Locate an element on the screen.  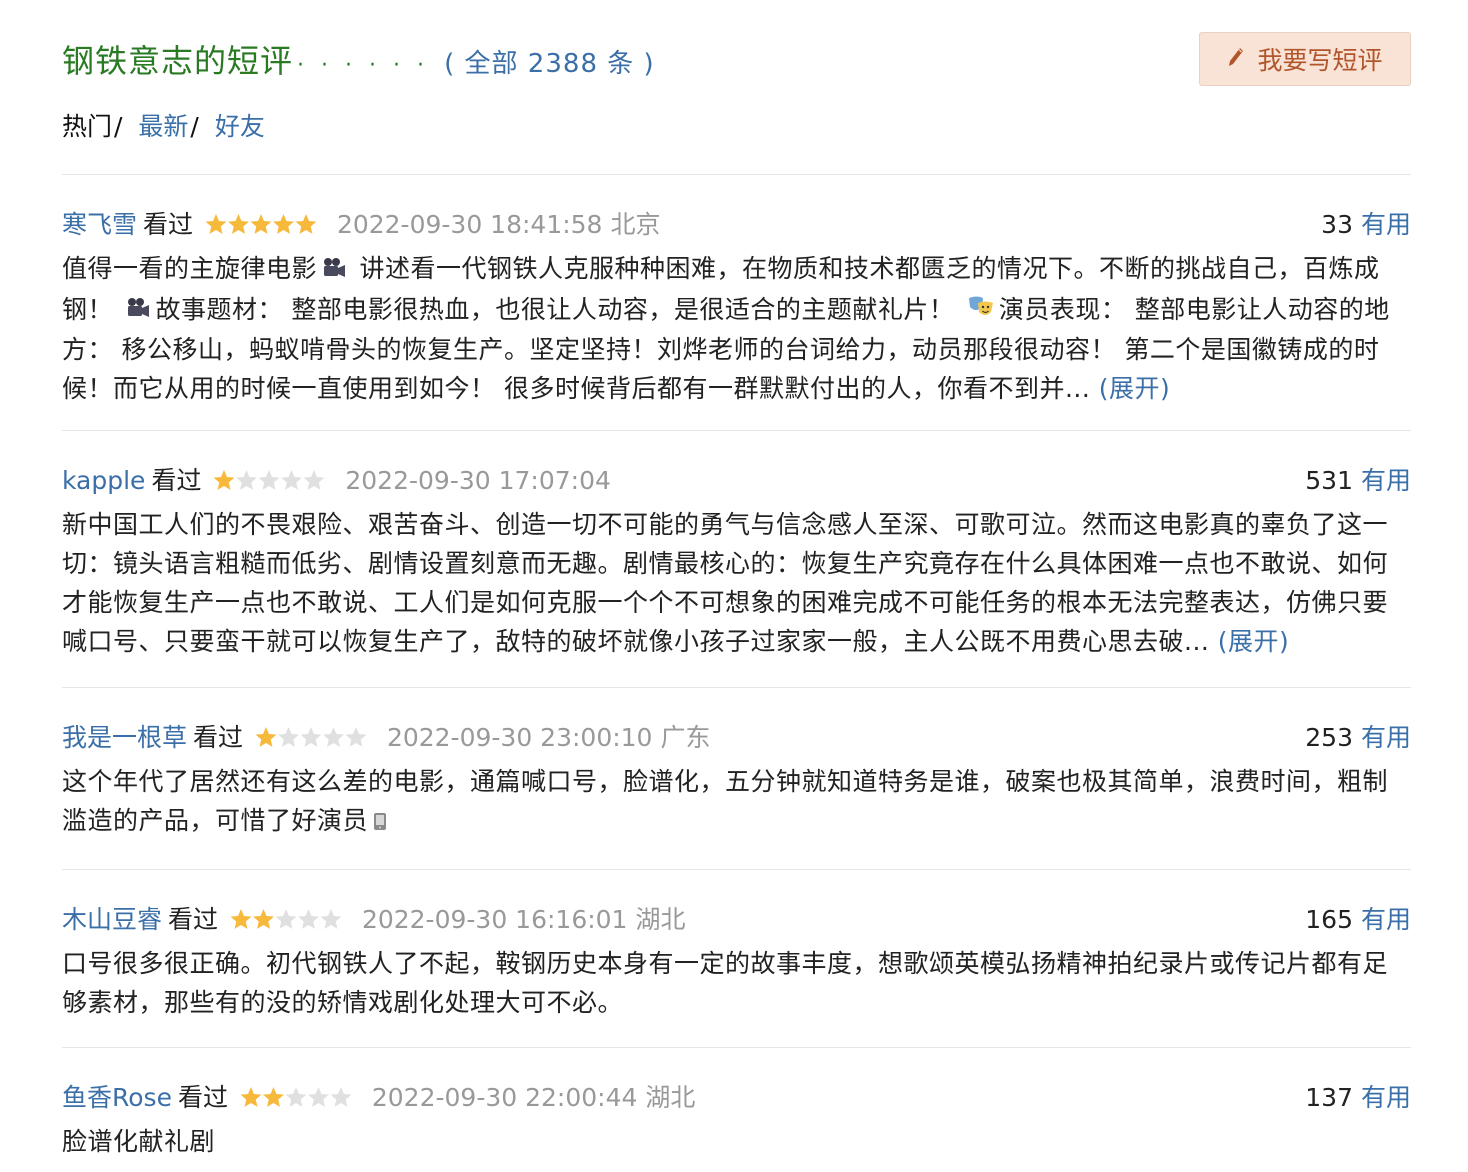
title-dots: · · · · · · is located at coordinates (363, 65).